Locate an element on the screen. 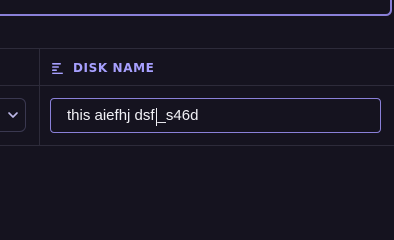  row-select-dropdown is located at coordinates (13, 115).